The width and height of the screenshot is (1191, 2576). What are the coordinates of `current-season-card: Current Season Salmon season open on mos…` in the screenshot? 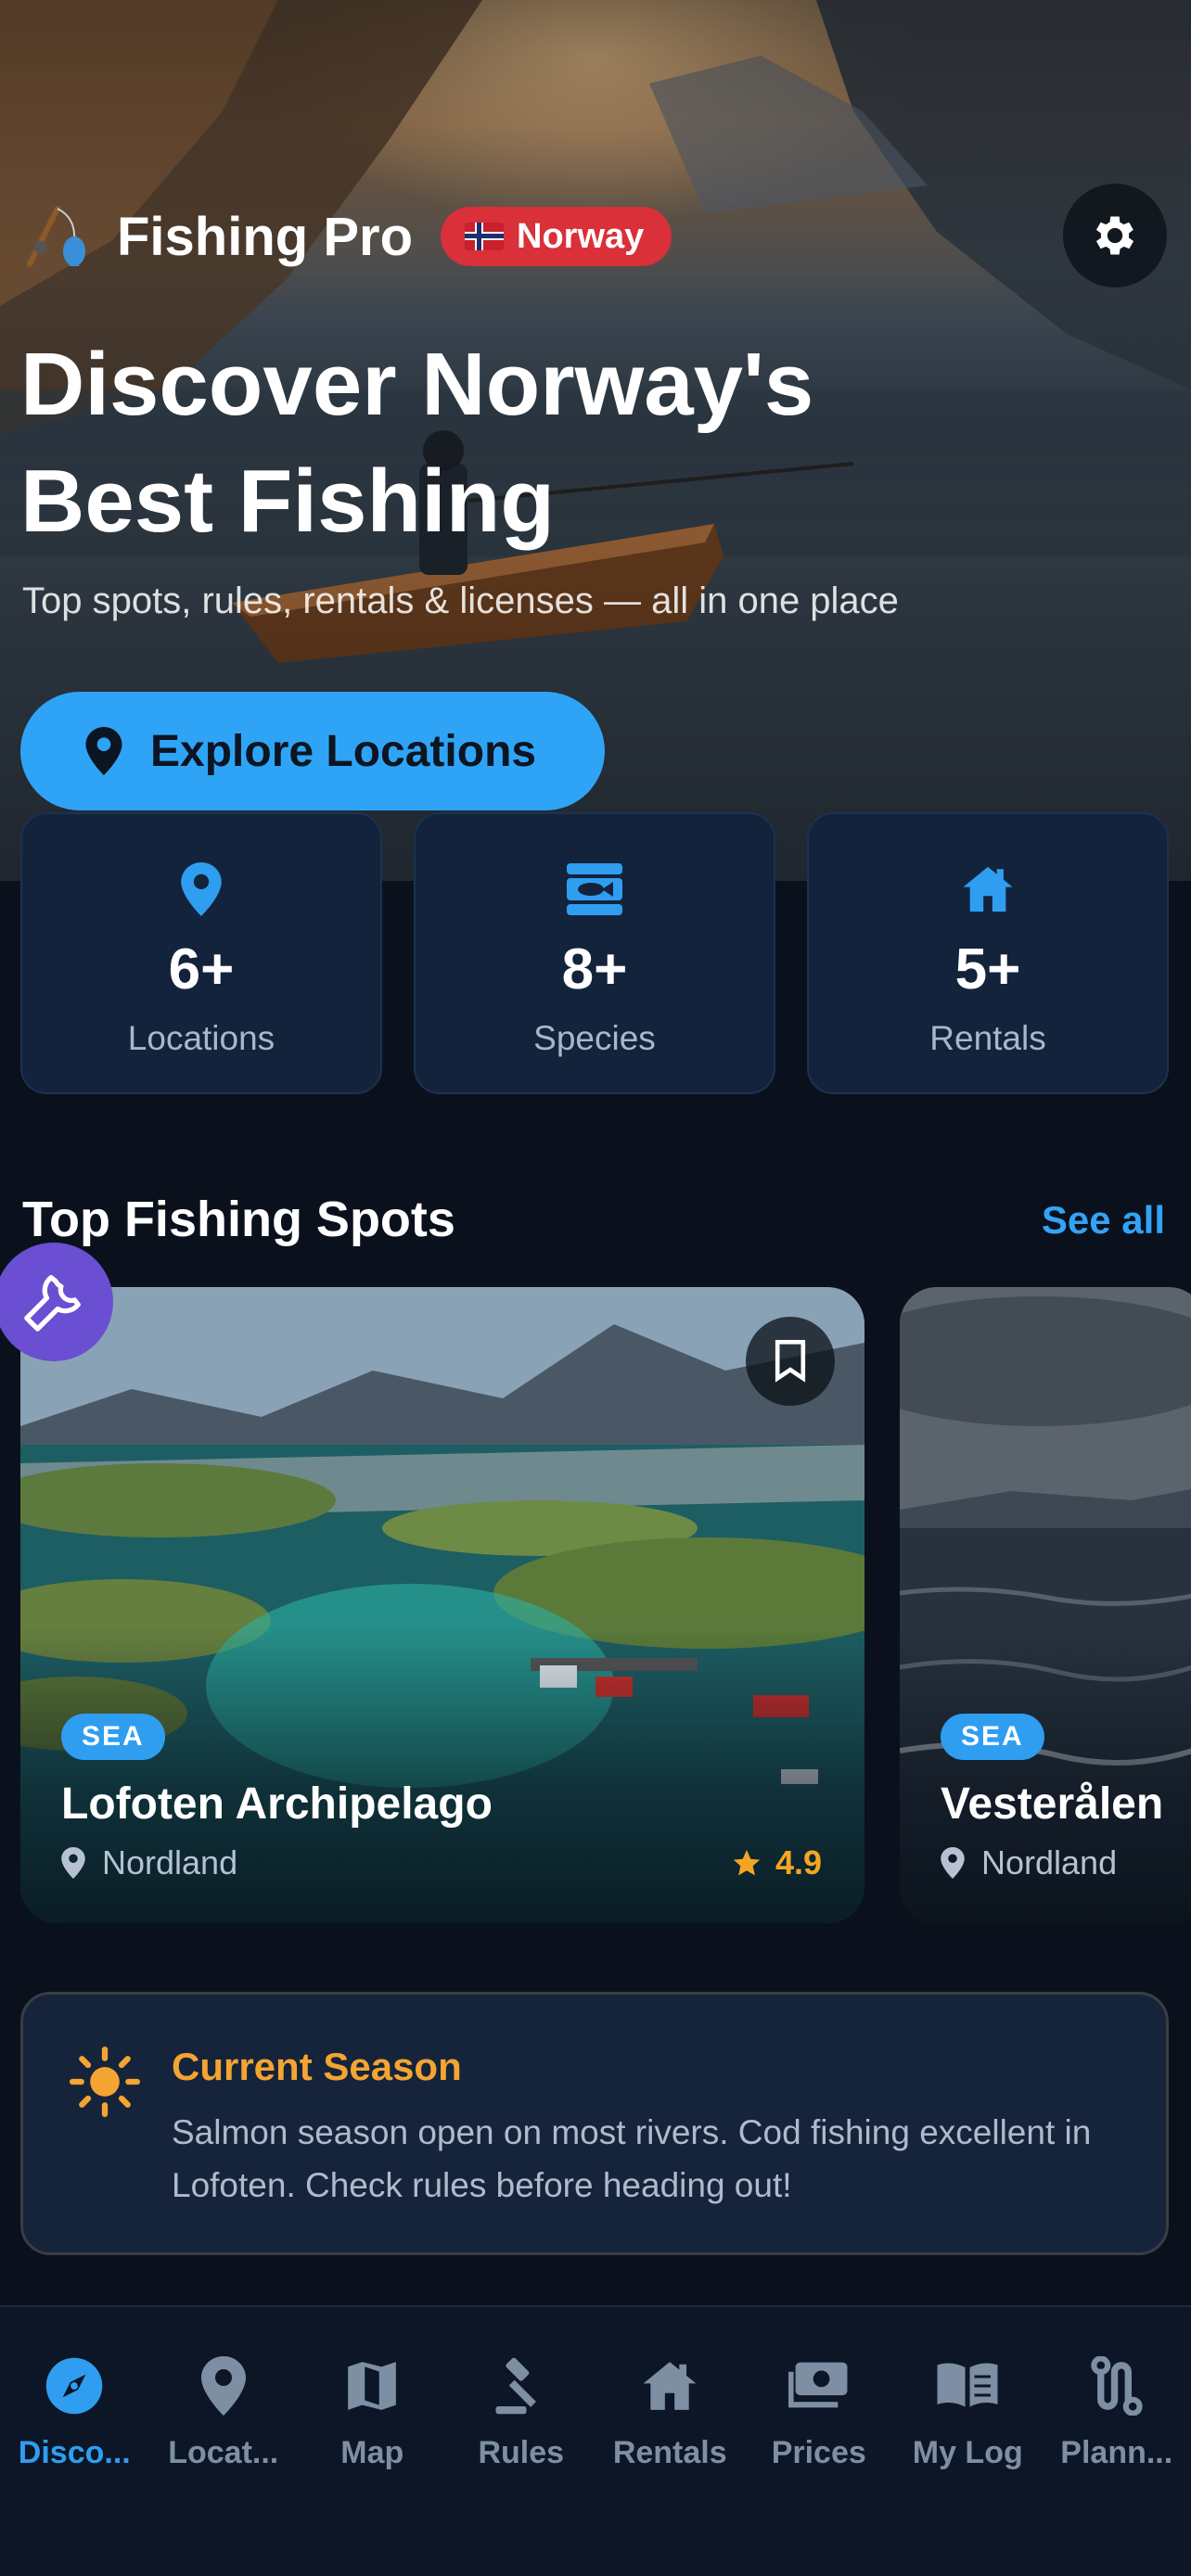 It's located at (594, 2124).